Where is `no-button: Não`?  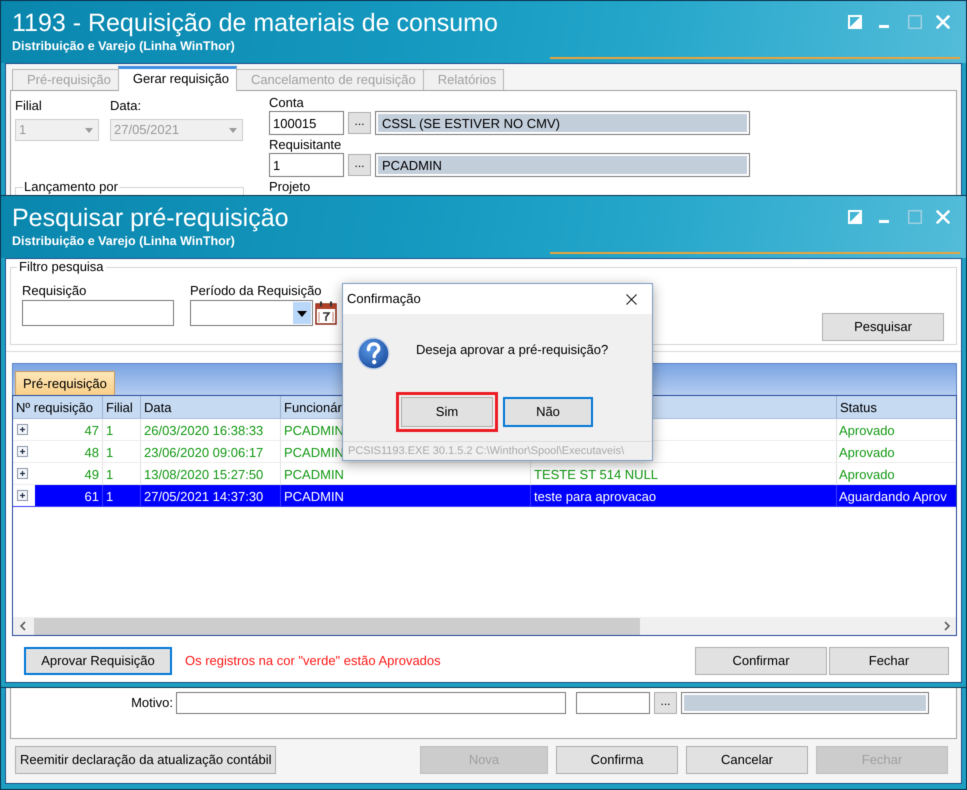
no-button: Não is located at coordinates (548, 412).